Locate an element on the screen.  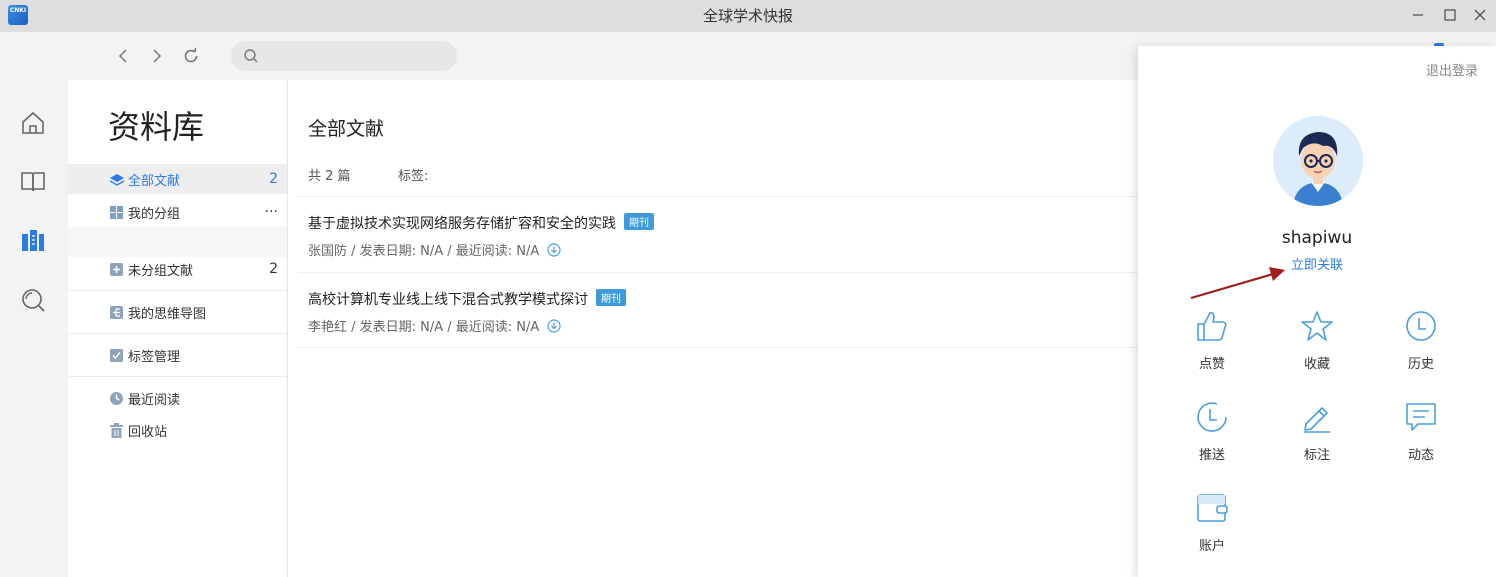
close-button is located at coordinates (1480, 15).